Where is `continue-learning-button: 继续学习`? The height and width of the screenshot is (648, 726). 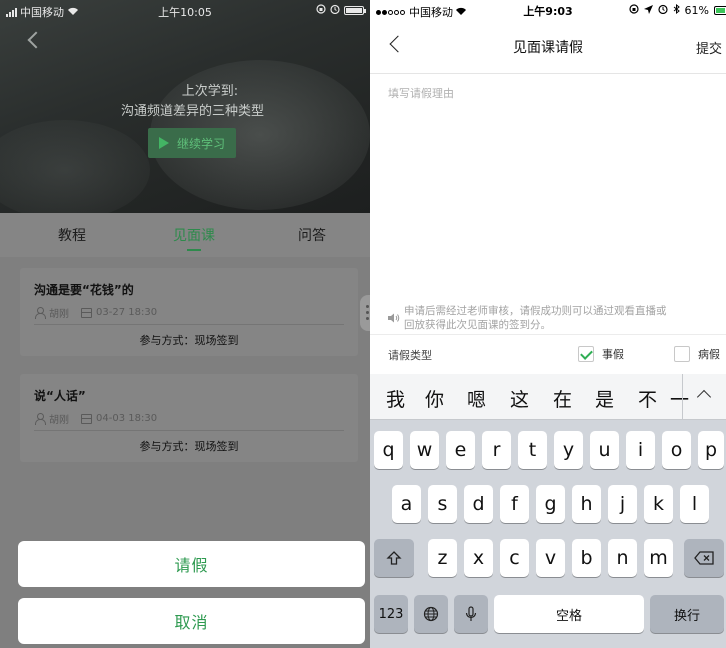
continue-learning-button: 继续学习 is located at coordinates (192, 143).